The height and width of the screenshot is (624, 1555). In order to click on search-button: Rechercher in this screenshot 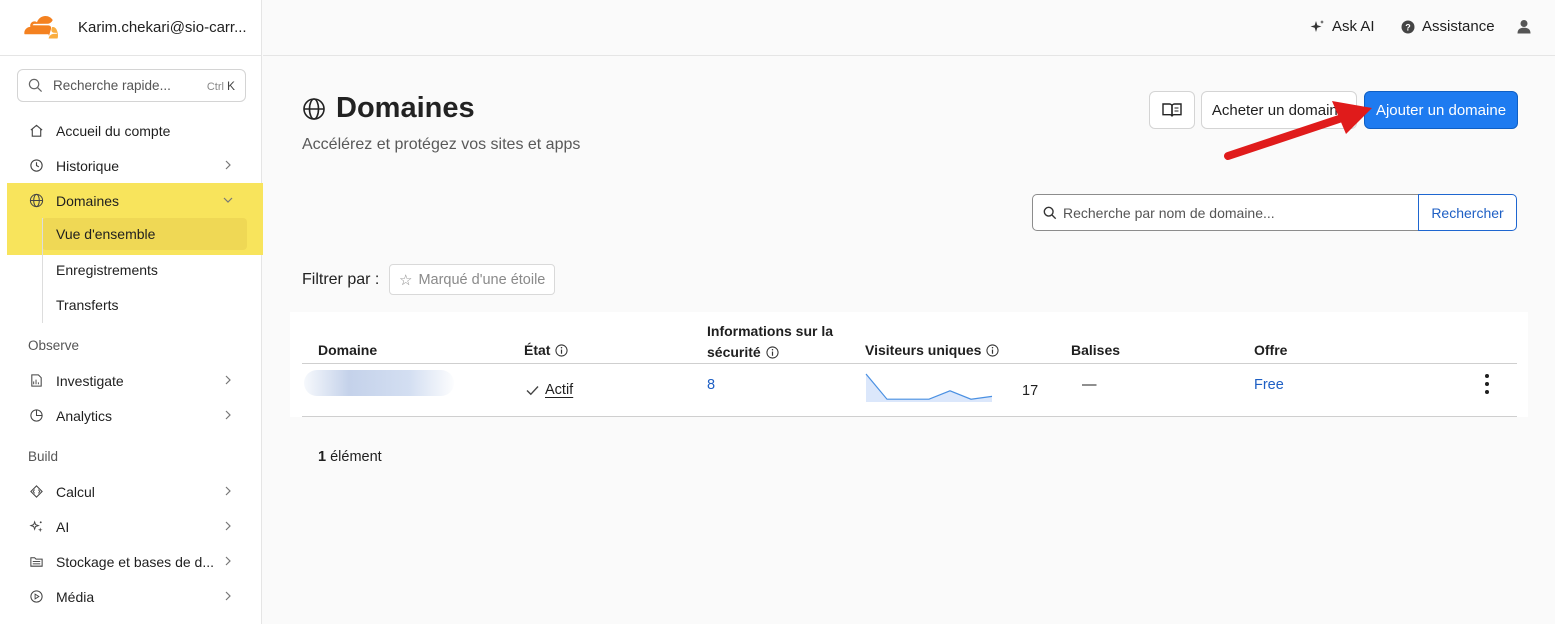, I will do `click(1467, 212)`.